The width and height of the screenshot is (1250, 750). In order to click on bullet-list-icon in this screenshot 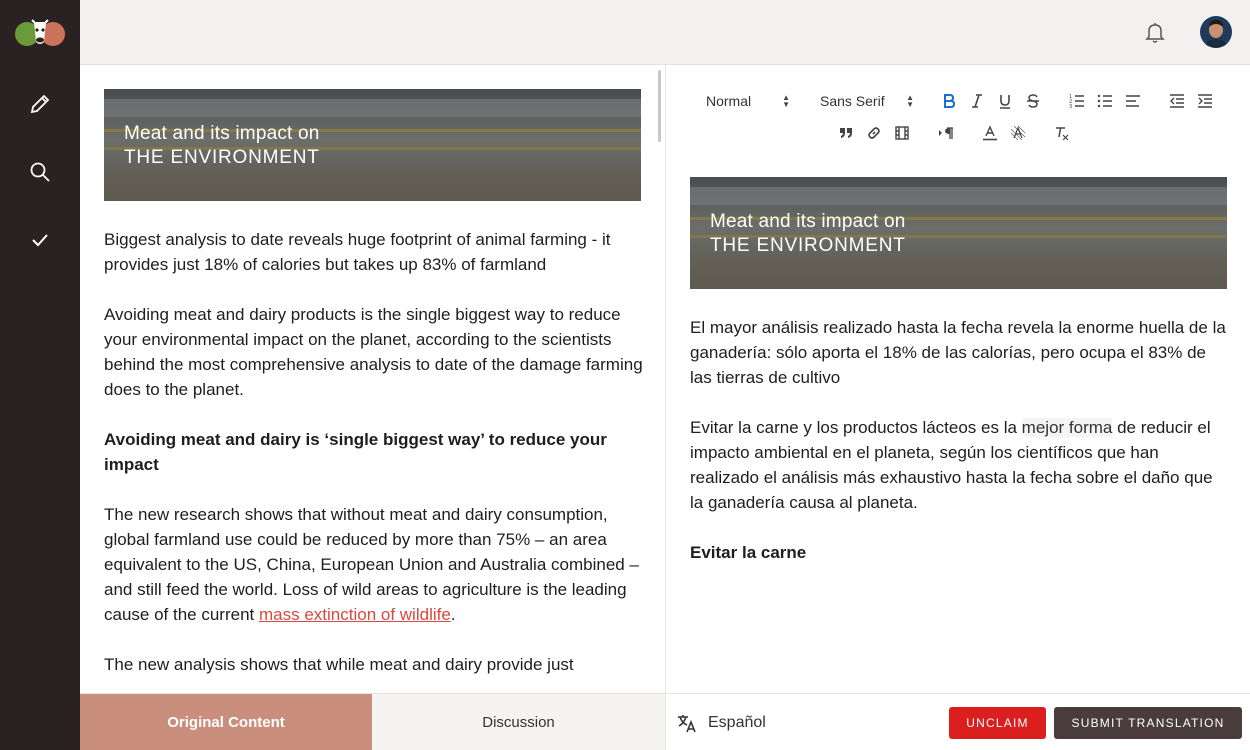, I will do `click(1105, 101)`.